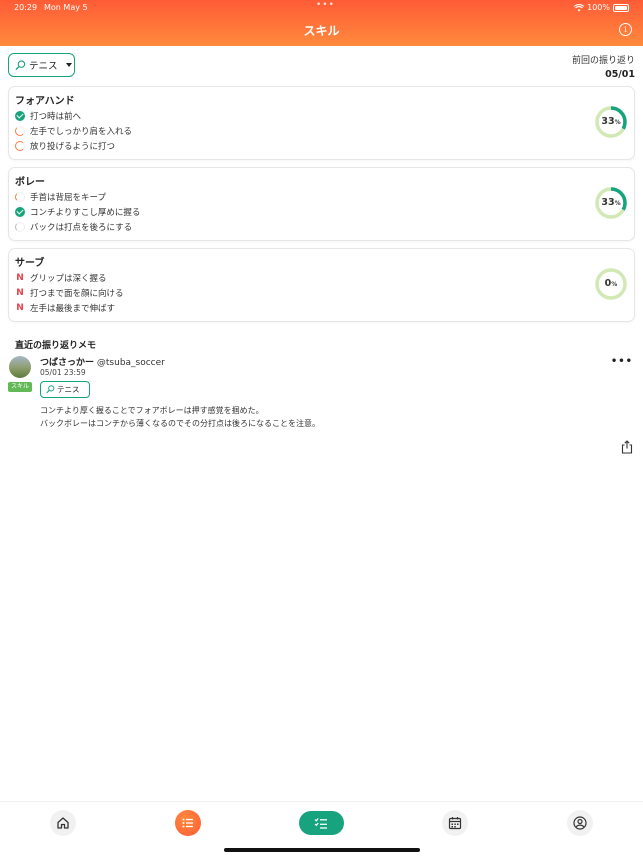  Describe the element at coordinates (73, 308) in the screenshot. I see `skill-item-label: 左手は最後まで伸ばす` at that location.